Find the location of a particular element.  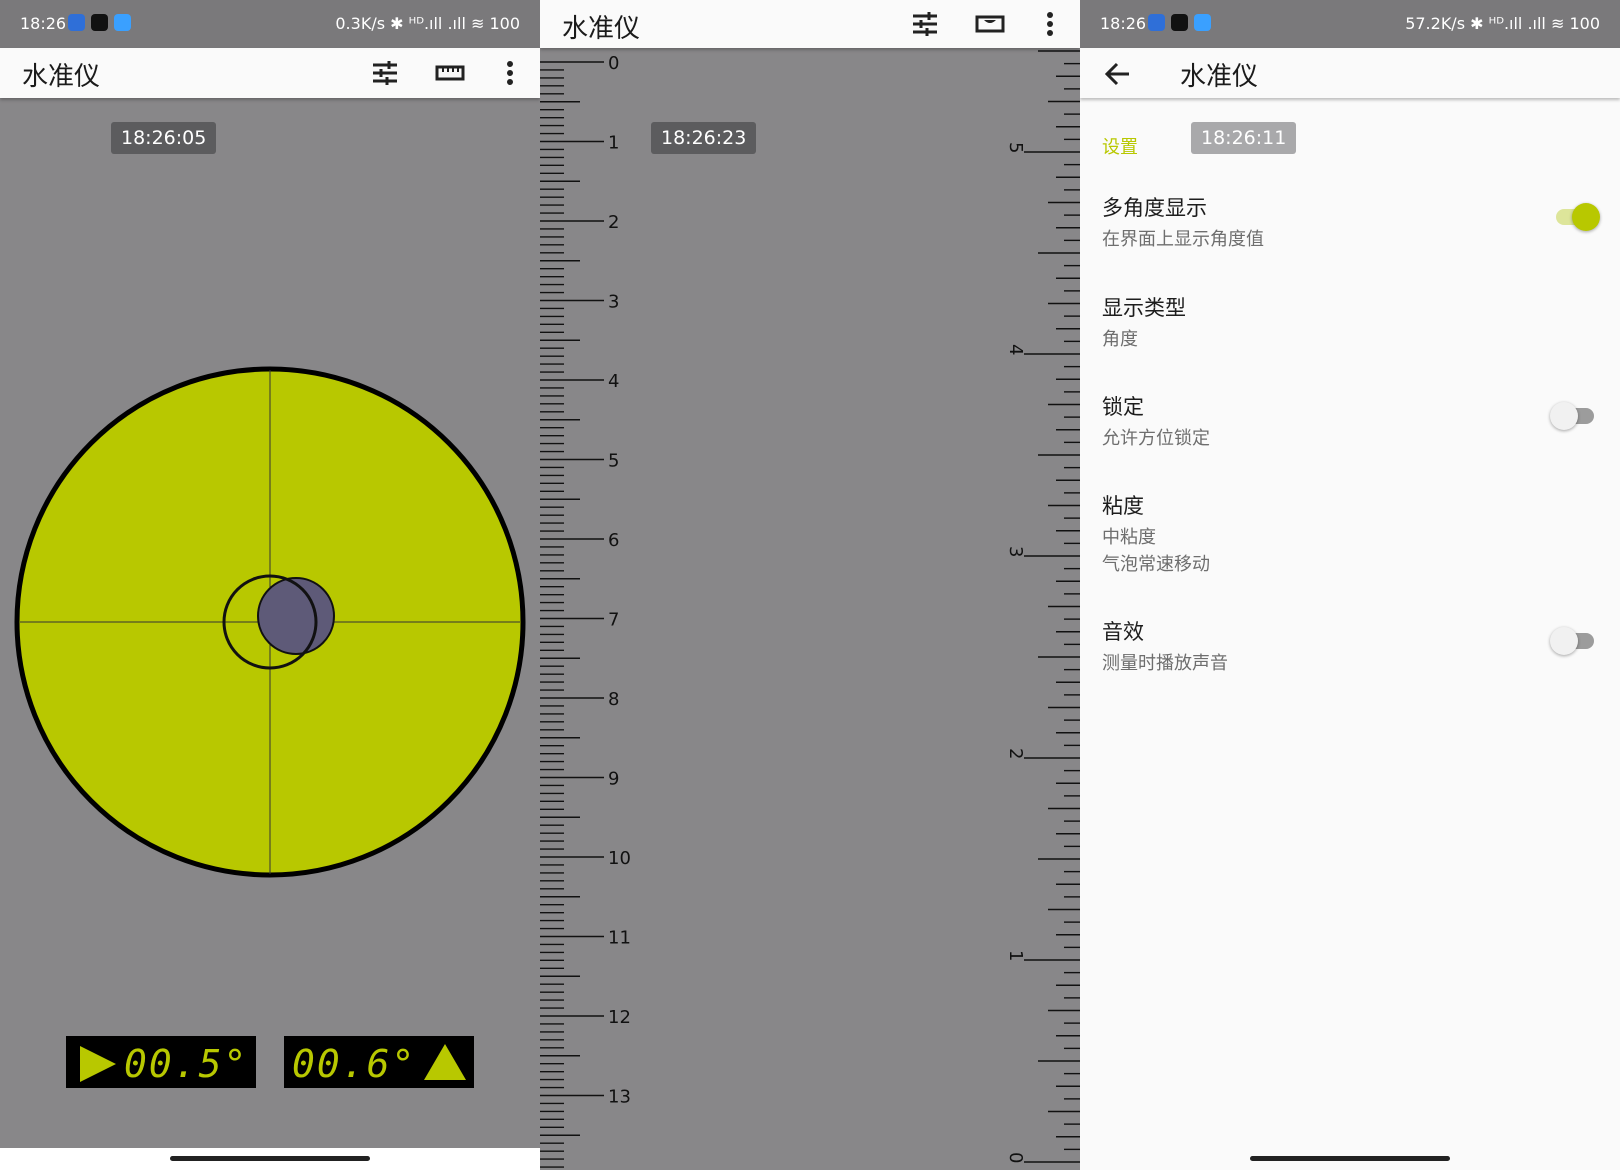

setting-title: 多角度显示 is located at coordinates (1154, 208).